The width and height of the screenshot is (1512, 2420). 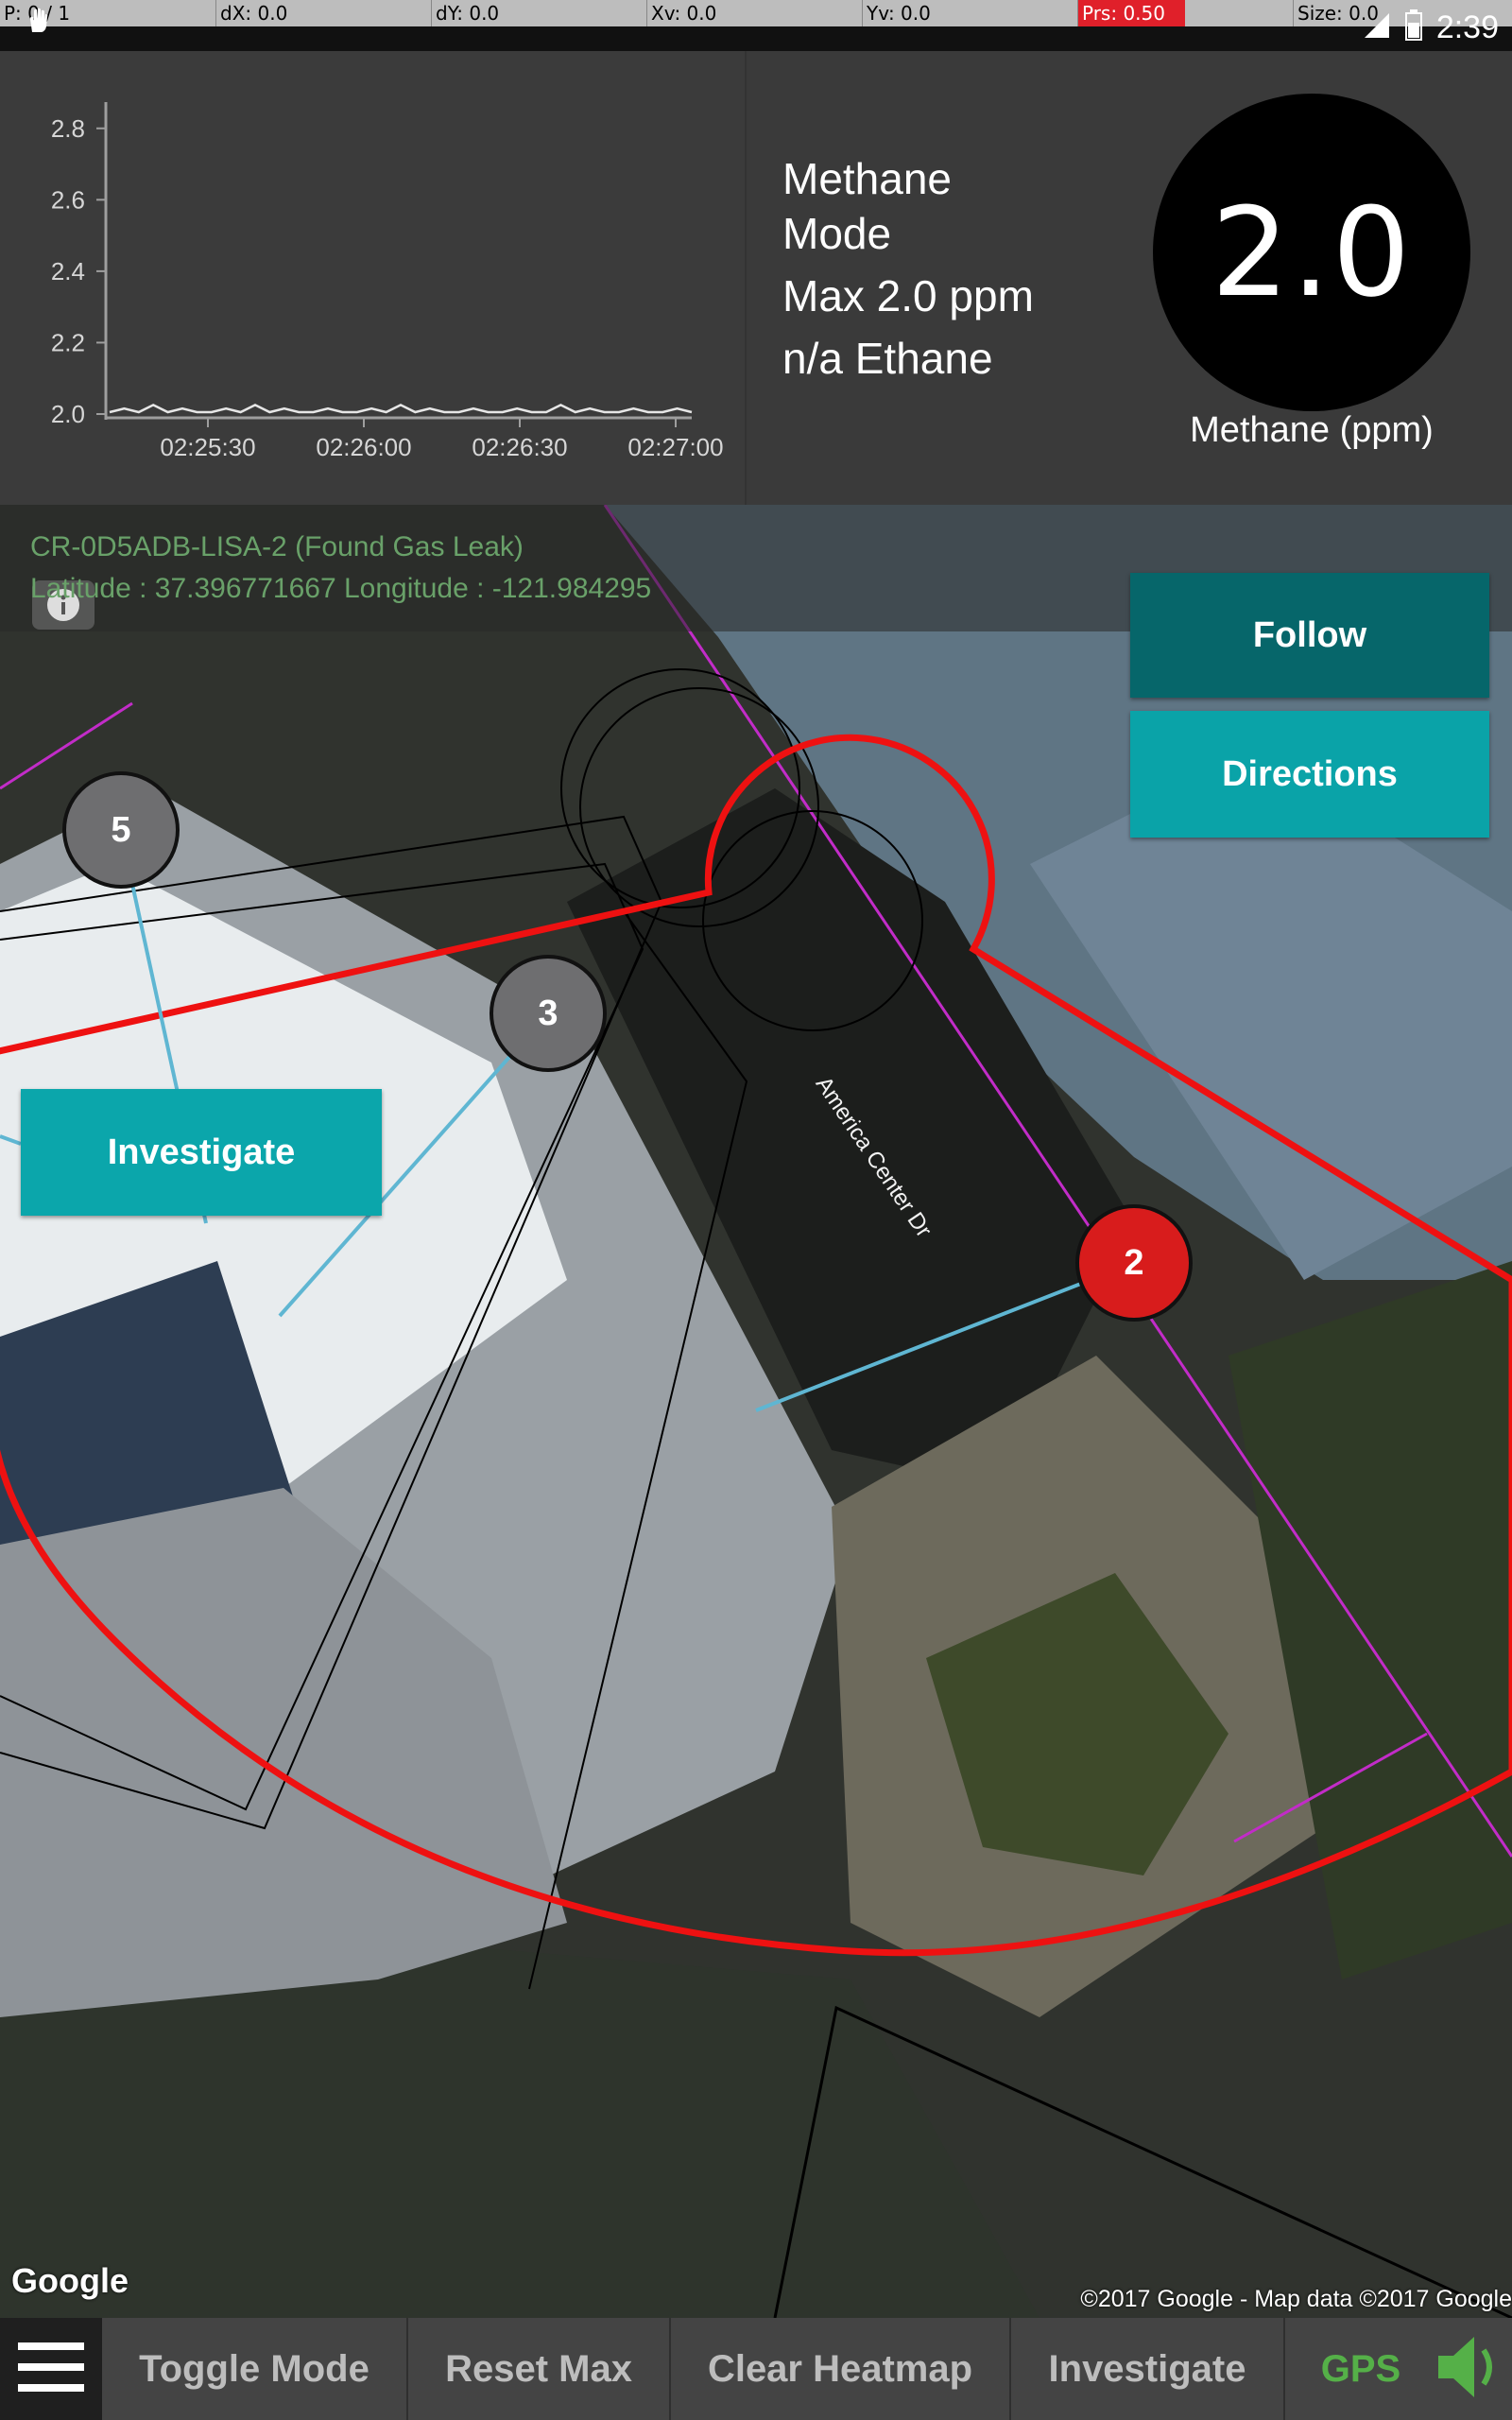 What do you see at coordinates (207, 447) in the screenshot?
I see `x-tick-label: 02:25:30` at bounding box center [207, 447].